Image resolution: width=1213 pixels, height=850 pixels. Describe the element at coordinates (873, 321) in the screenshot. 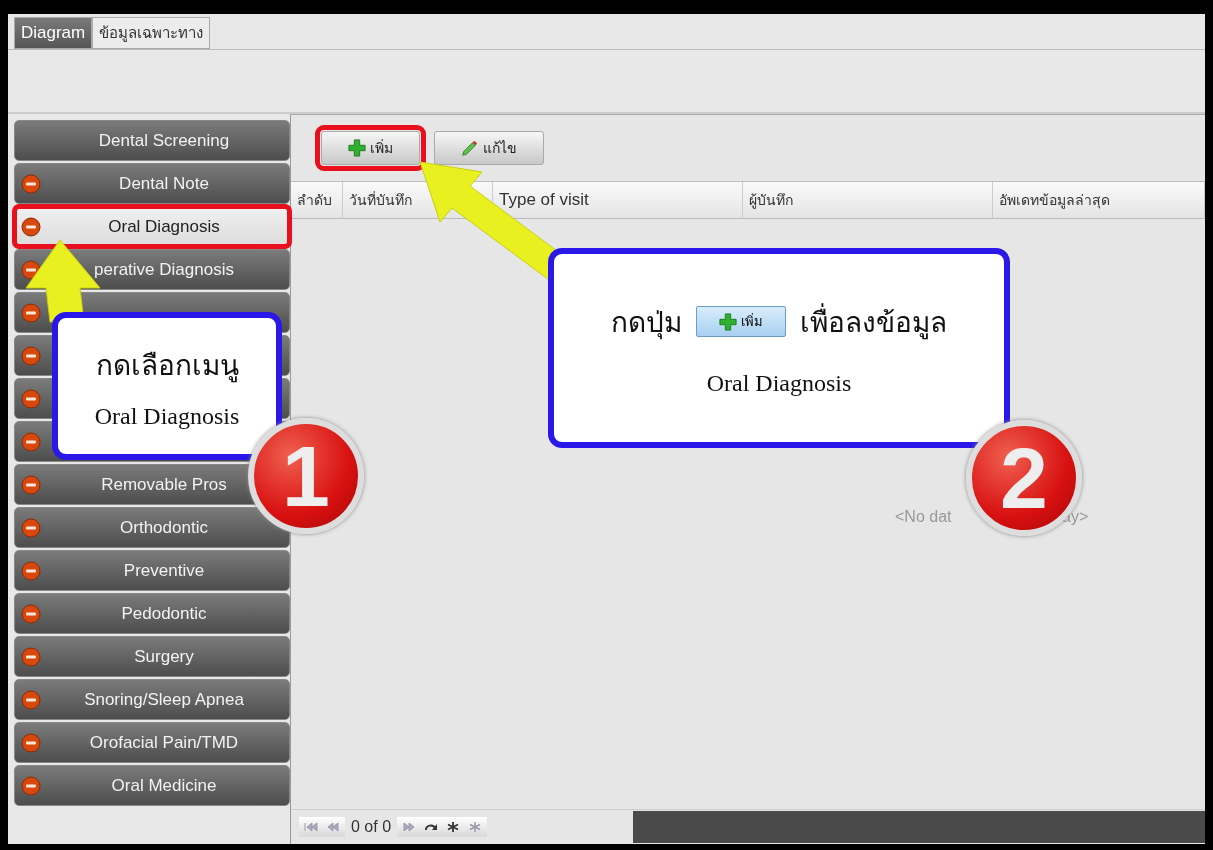

I see `callout-text: เพื่อลงข้อมูล` at that location.